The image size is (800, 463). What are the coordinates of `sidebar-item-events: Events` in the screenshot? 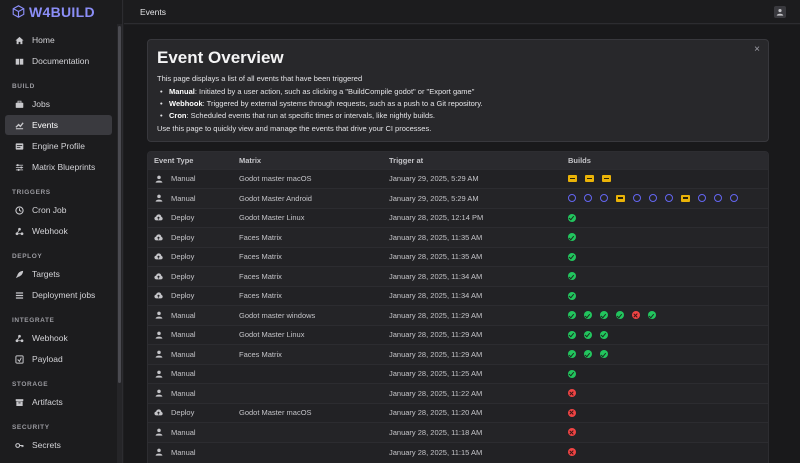 It's located at (58, 125).